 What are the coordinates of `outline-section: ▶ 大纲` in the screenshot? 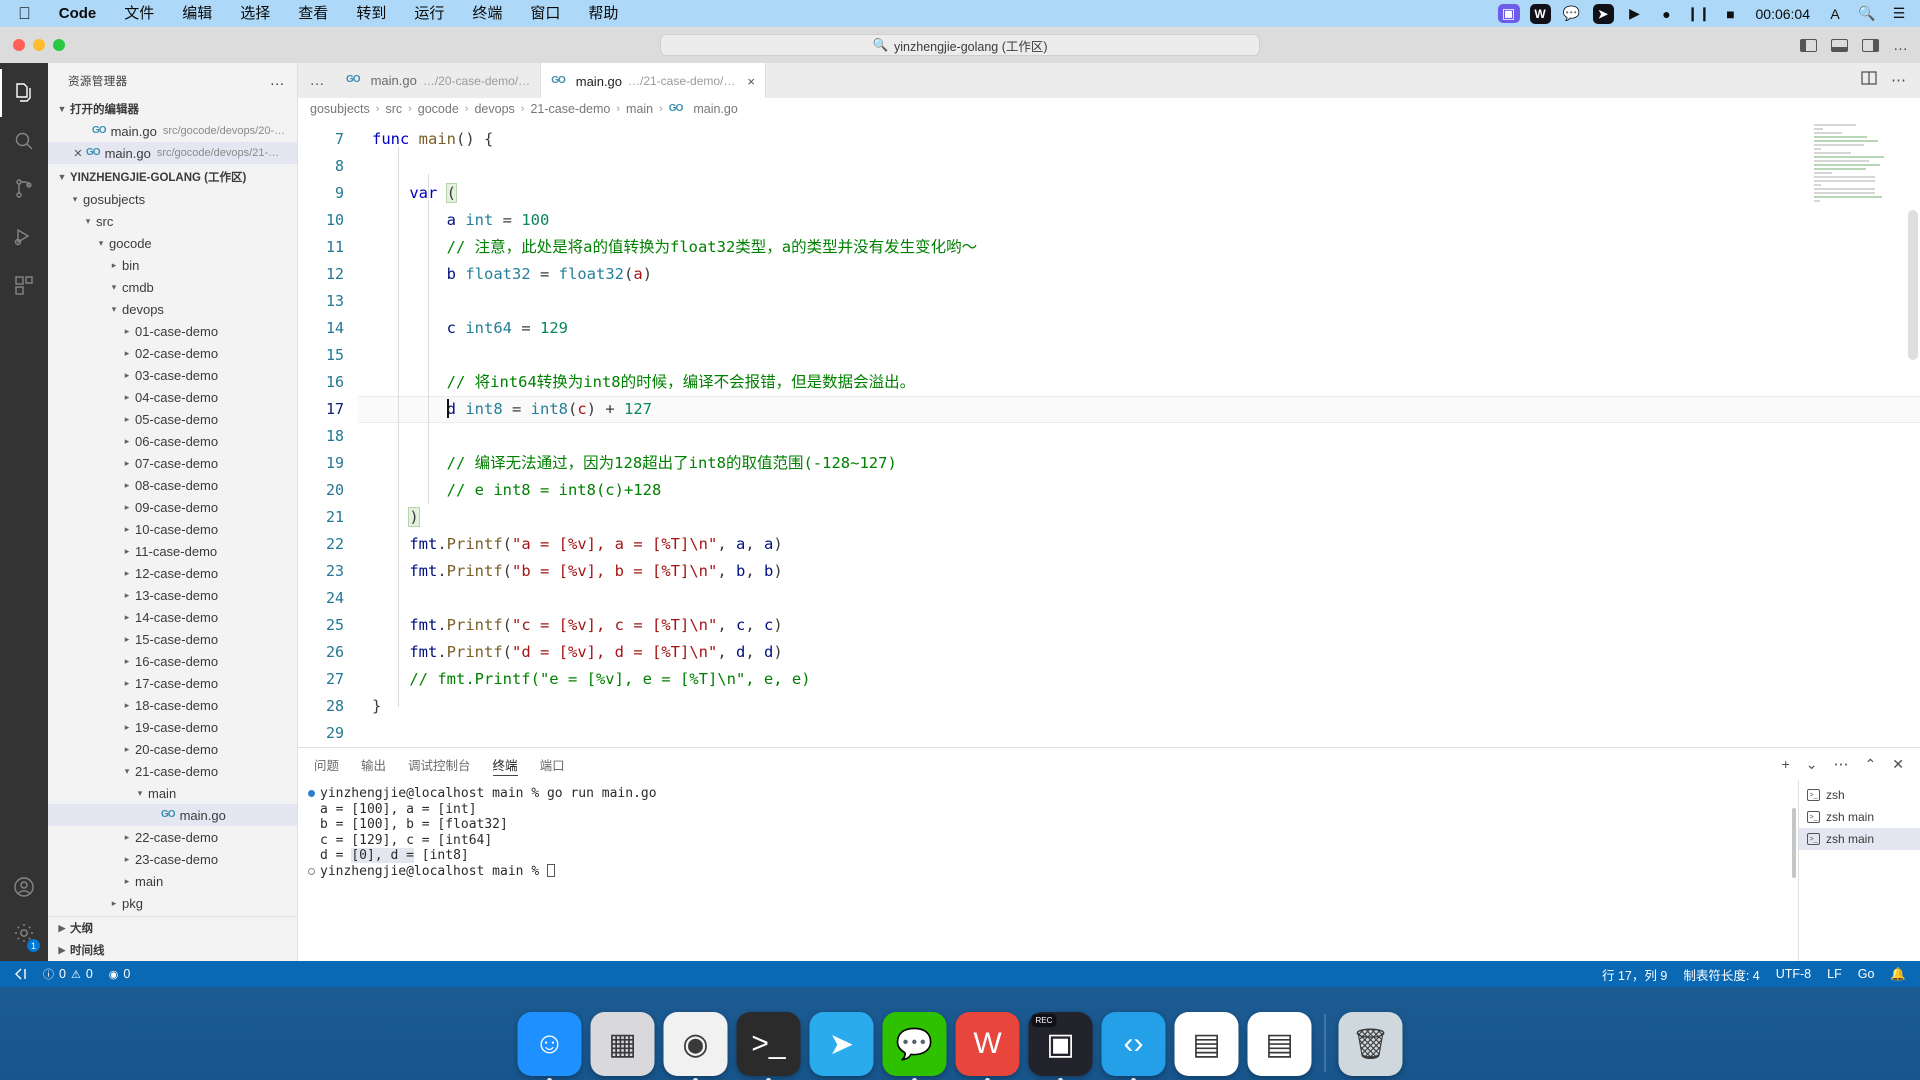 It's located at (172, 928).